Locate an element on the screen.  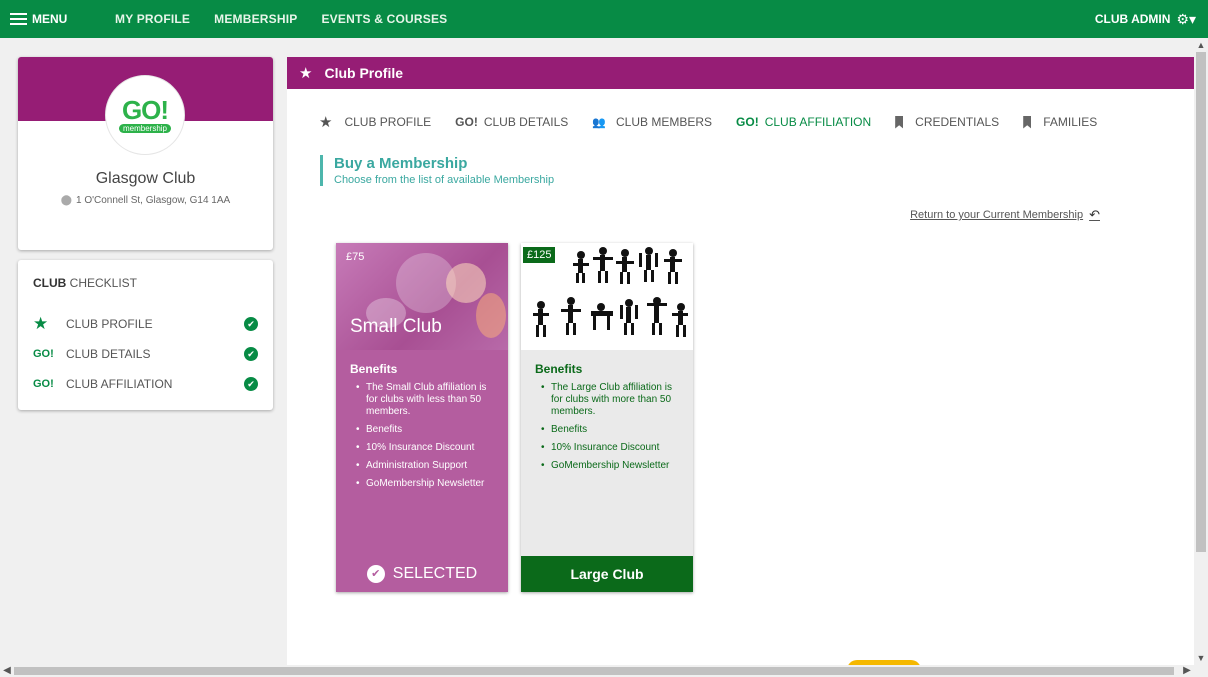
checklist-label: CLUB DETAILS is located at coordinates (108, 354).